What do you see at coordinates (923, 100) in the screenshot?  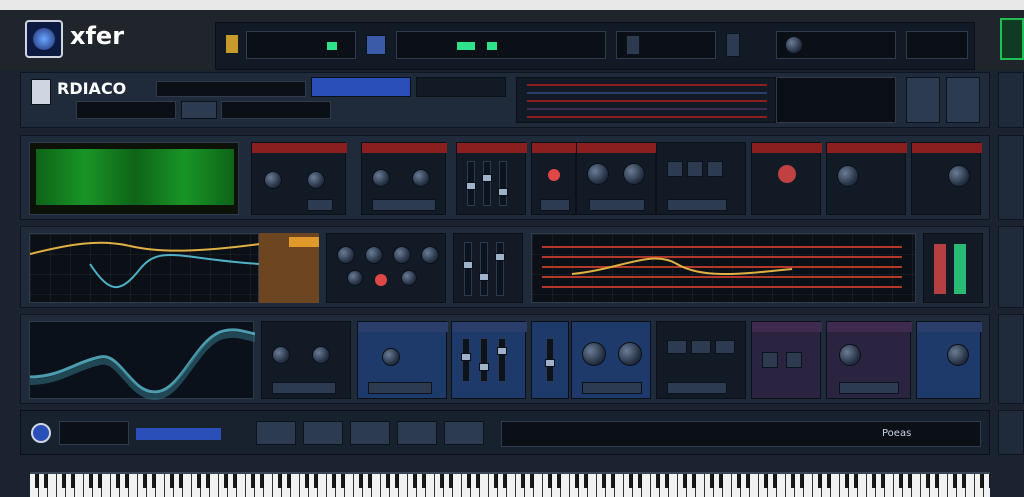 I see `settings-gear-icon` at bounding box center [923, 100].